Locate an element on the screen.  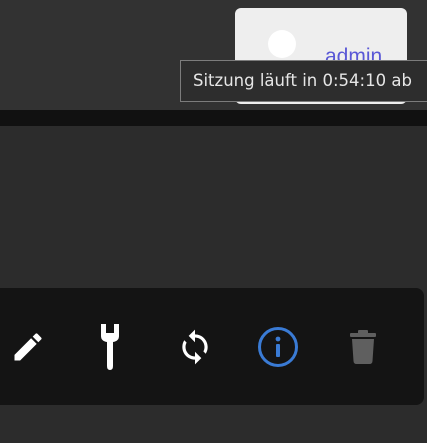
delete-button is located at coordinates (363, 346).